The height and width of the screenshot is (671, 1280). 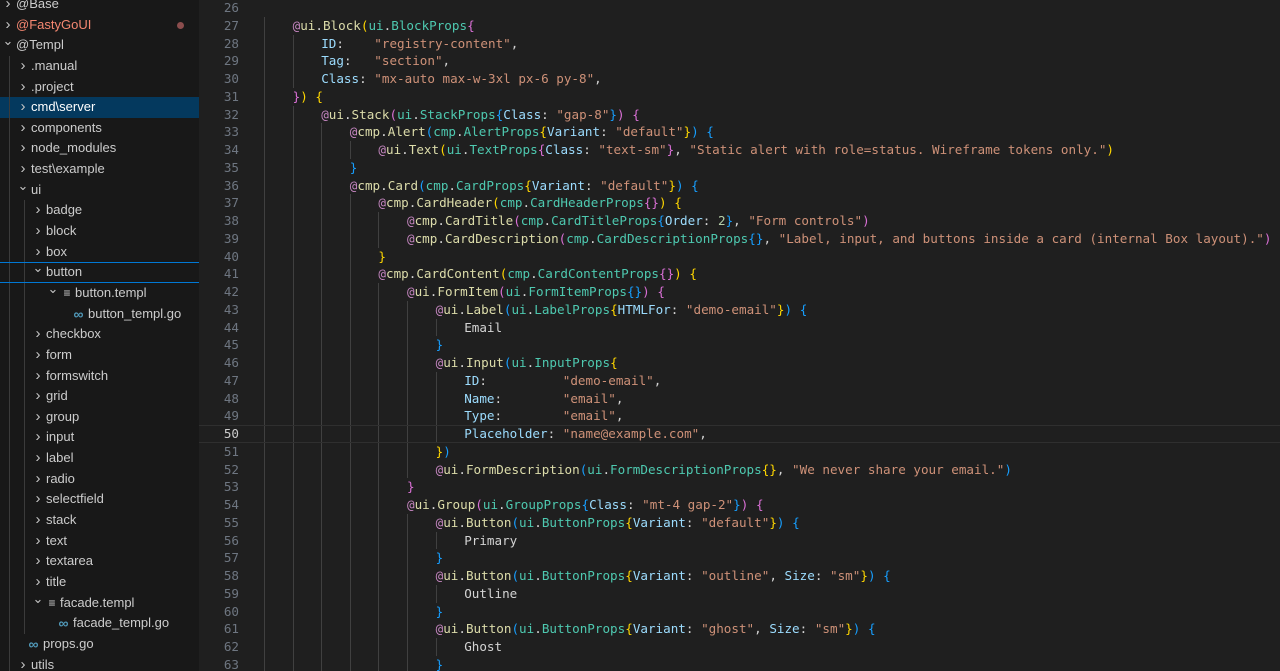 I want to click on tree-item-cmd-server: › cmd\server, so click(x=99, y=107).